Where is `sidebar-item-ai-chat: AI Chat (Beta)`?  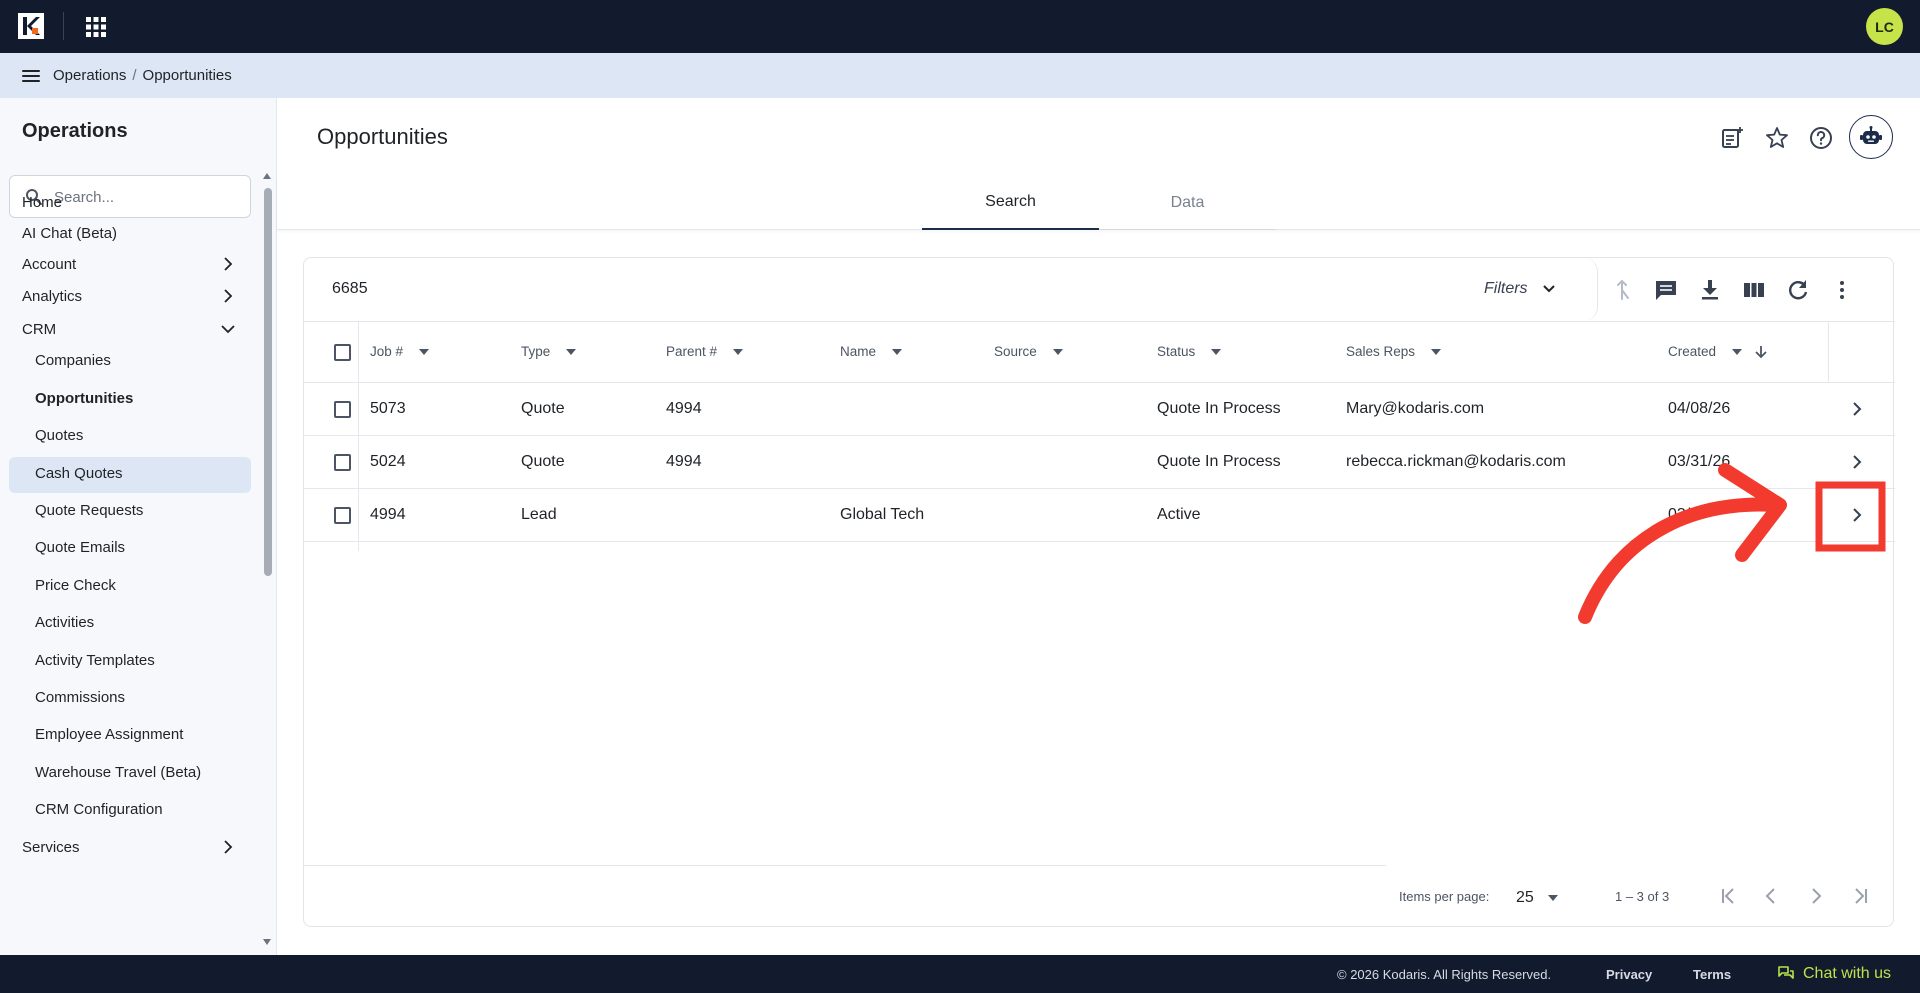 sidebar-item-ai-chat: AI Chat (Beta) is located at coordinates (69, 233).